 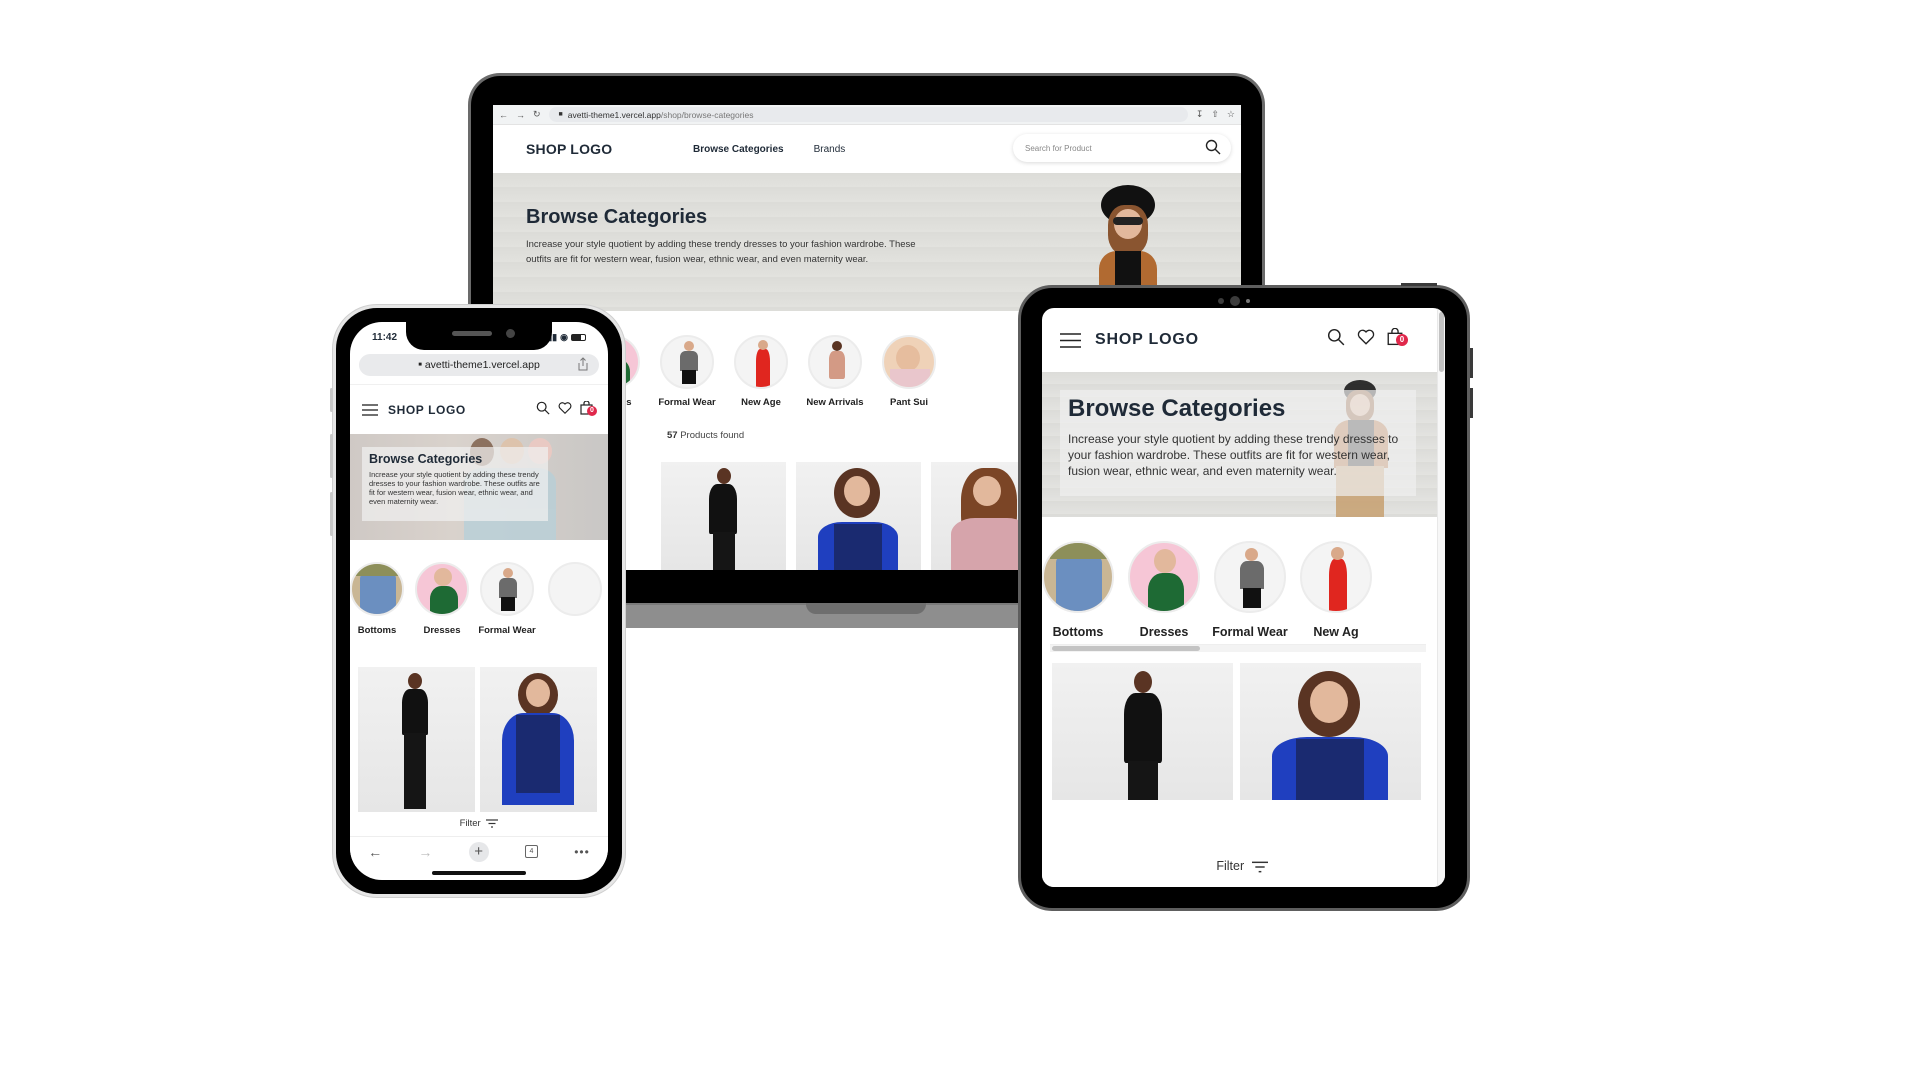 What do you see at coordinates (1441, 597) in the screenshot?
I see `page-scrollbar` at bounding box center [1441, 597].